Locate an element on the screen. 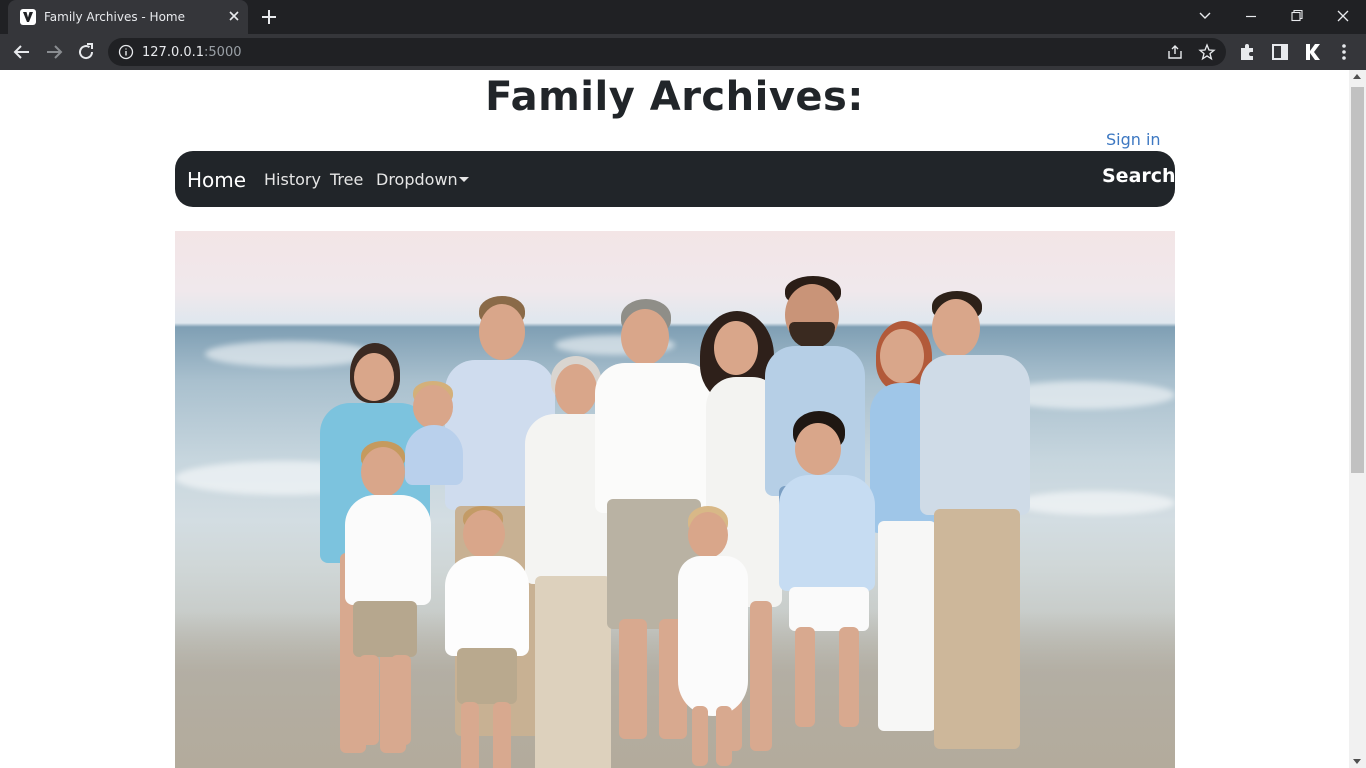 The image size is (1366, 768). nav-link-tree: Tree is located at coordinates (346, 179).